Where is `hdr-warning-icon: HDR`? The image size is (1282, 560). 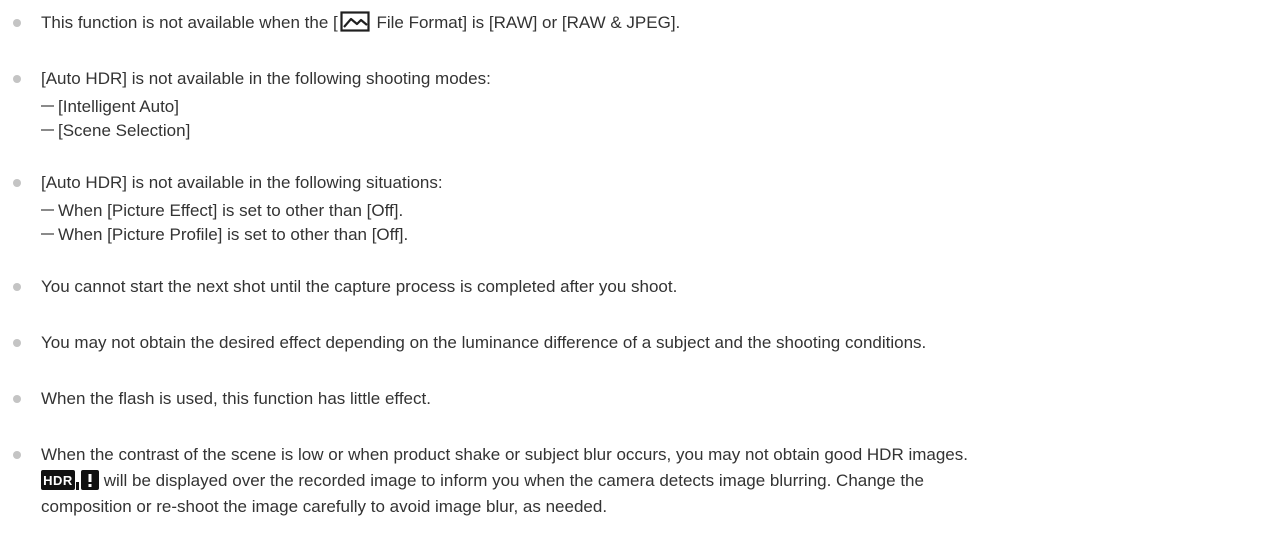
hdr-warning-icon: HDR is located at coordinates (70, 479).